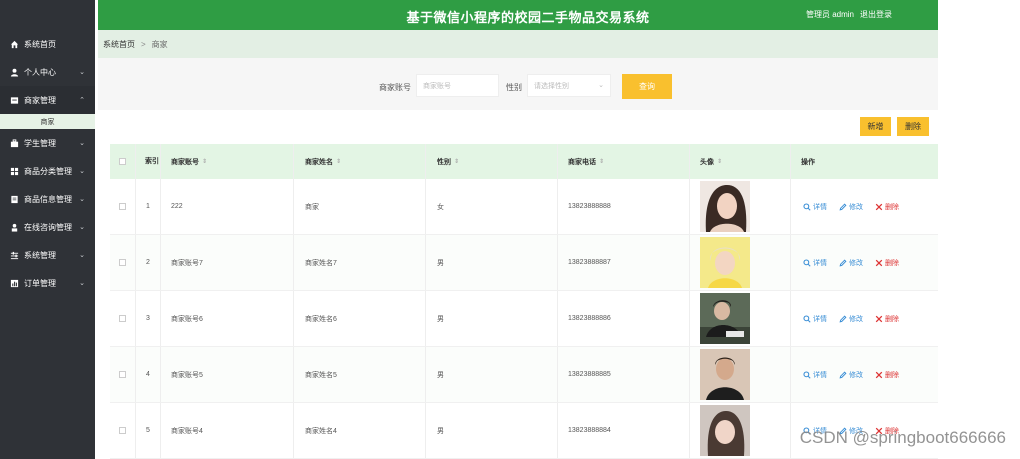 The image size is (1020, 459). I want to click on delete-label: 删除, so click(892, 263).